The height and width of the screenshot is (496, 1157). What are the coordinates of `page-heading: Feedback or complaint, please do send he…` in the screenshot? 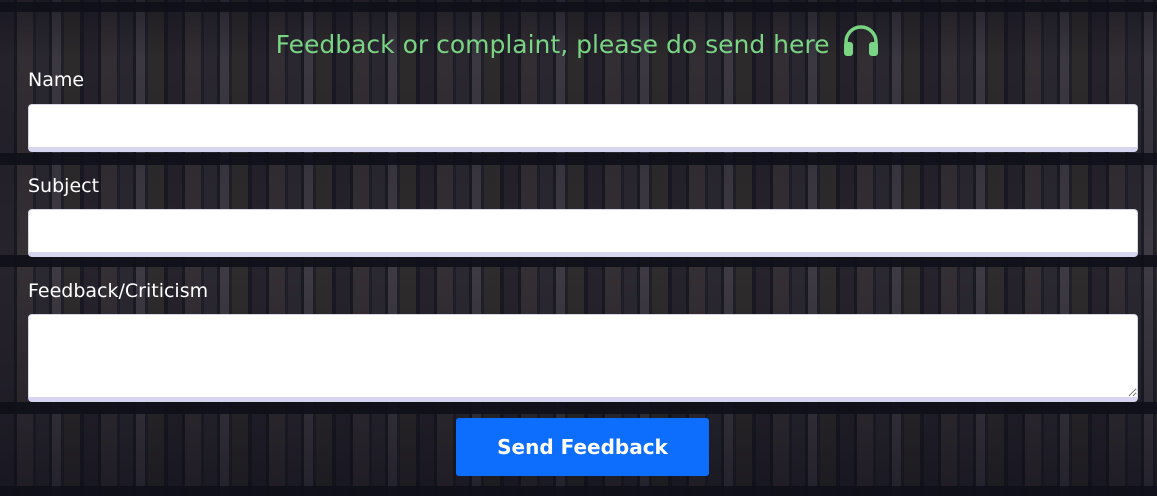 It's located at (578, 43).